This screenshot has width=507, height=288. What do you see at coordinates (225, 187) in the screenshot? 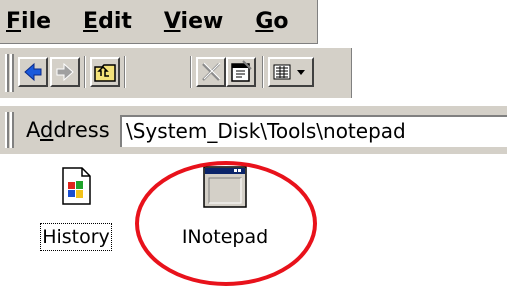
I see `application-window-icon` at bounding box center [225, 187].